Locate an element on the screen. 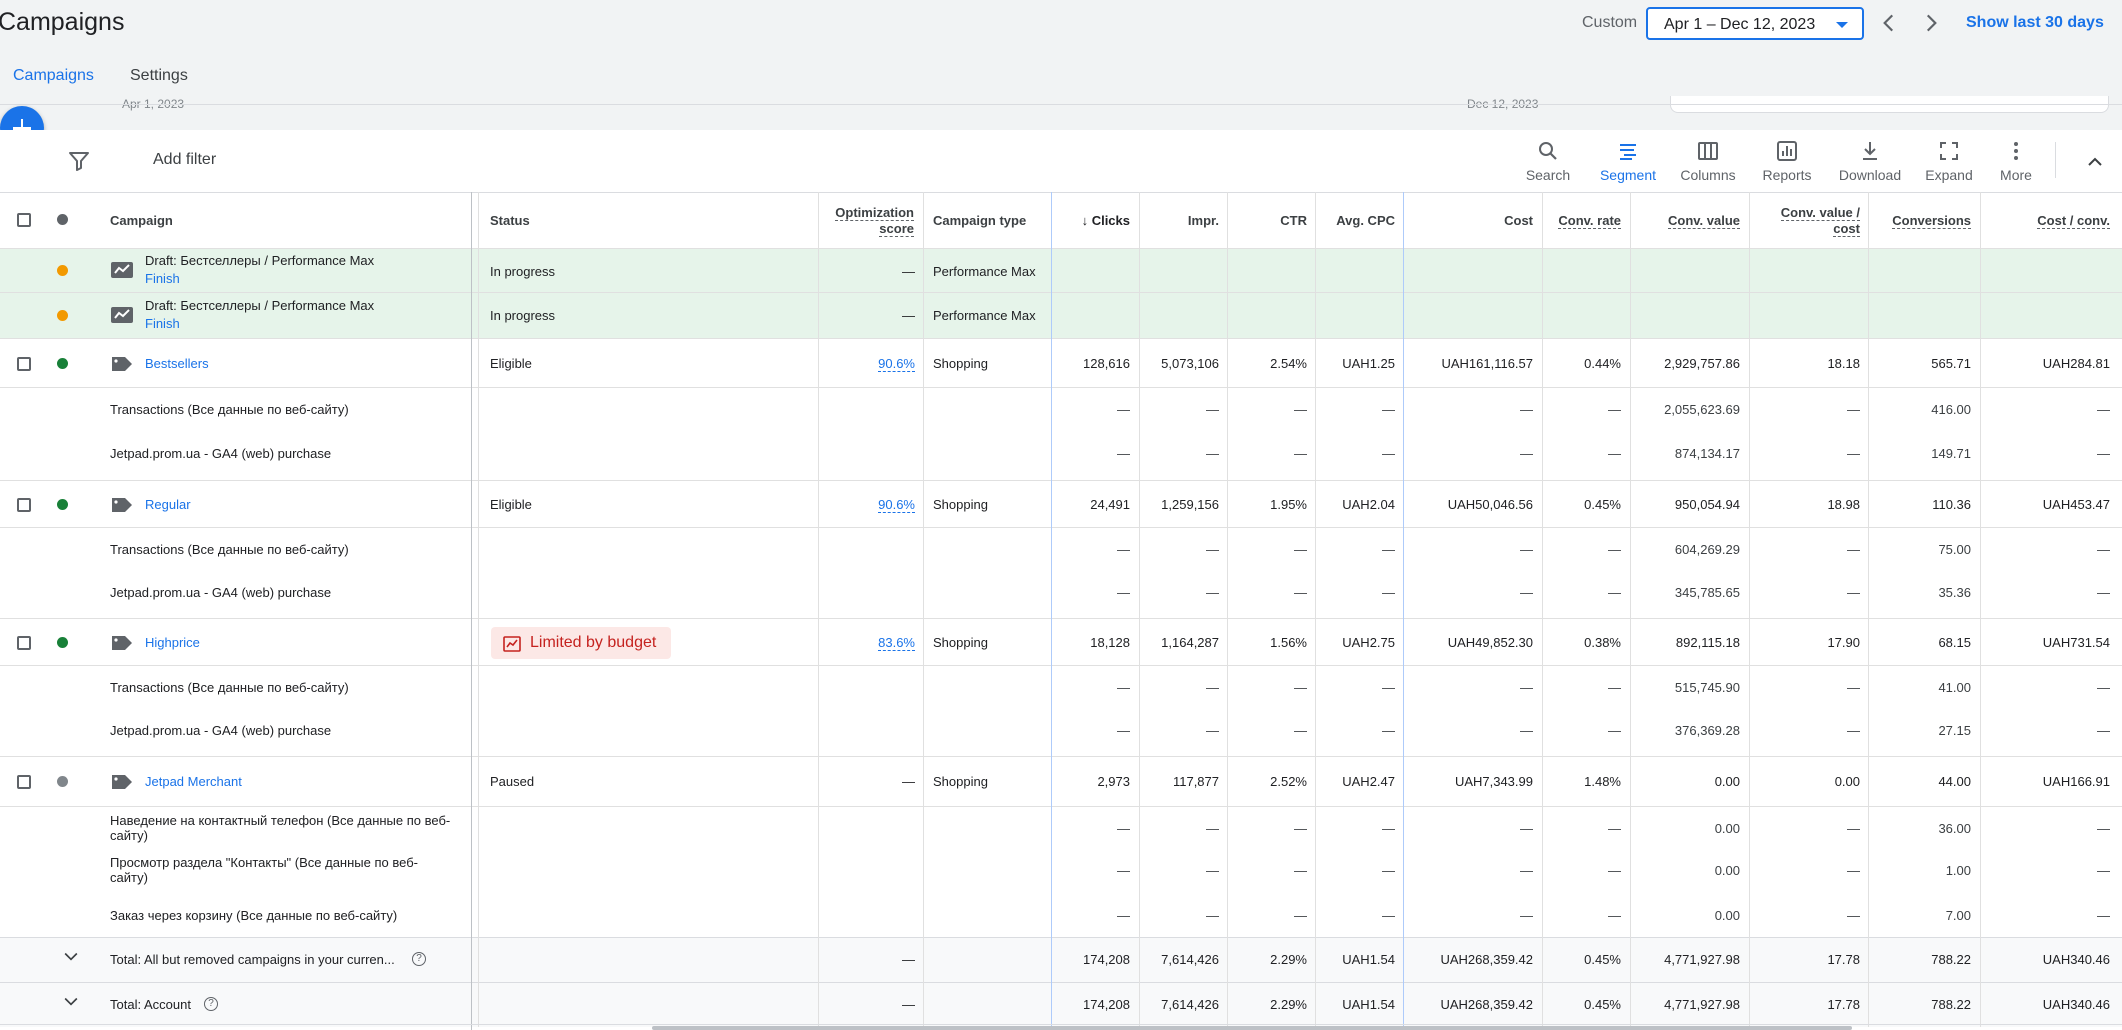 The height and width of the screenshot is (1030, 2122). metric-conversions: 35.36 is located at coordinates (1954, 592).